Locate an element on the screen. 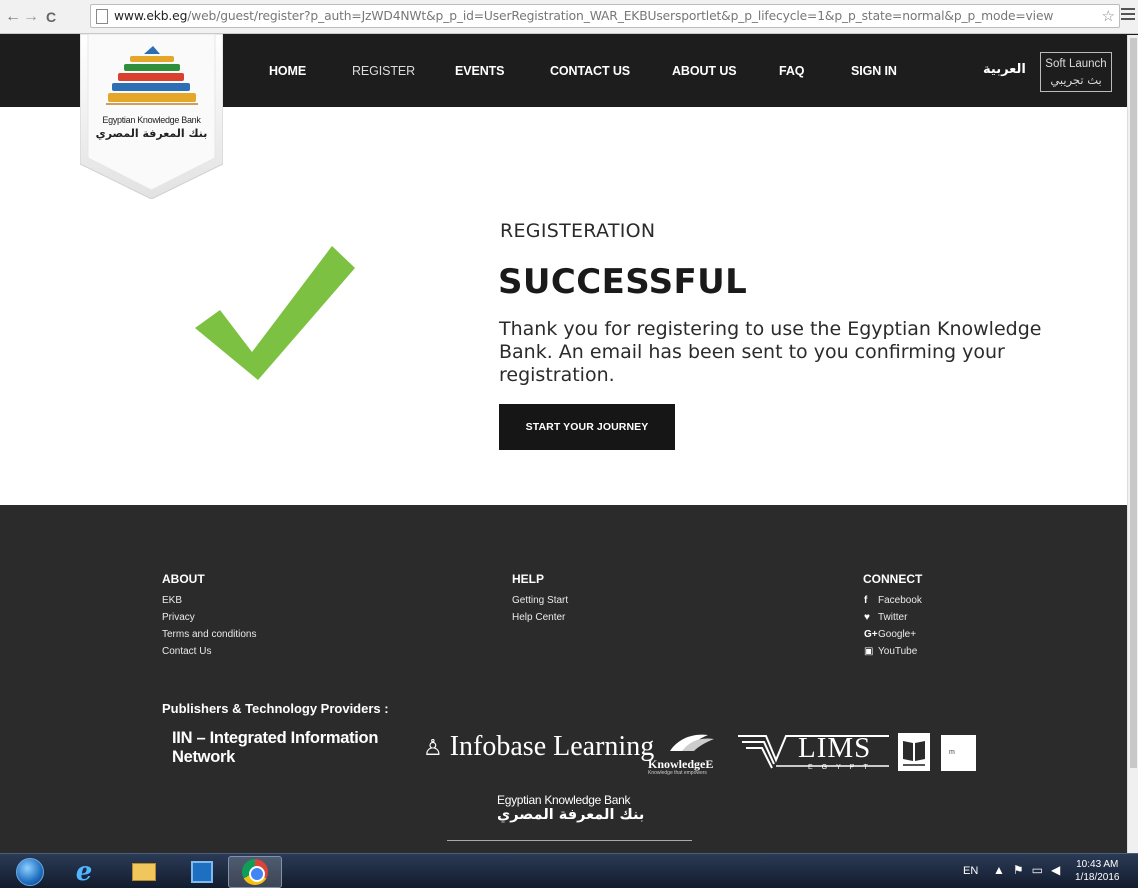 The height and width of the screenshot is (888, 1138). success-checkmark-icon is located at coordinates (275, 313).